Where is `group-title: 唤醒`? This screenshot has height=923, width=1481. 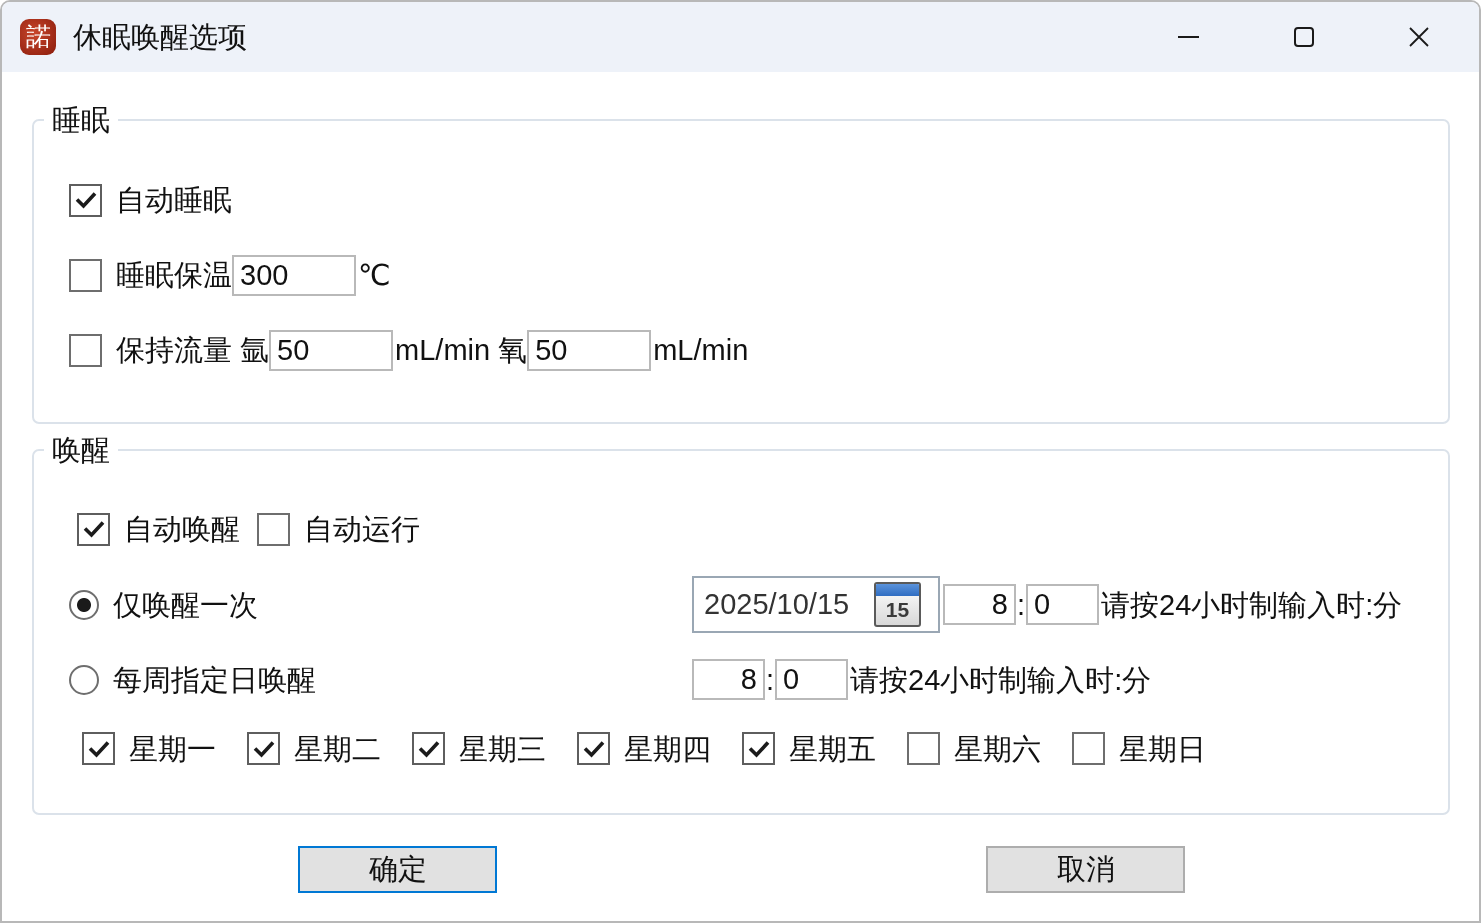 group-title: 唤醒 is located at coordinates (81, 450).